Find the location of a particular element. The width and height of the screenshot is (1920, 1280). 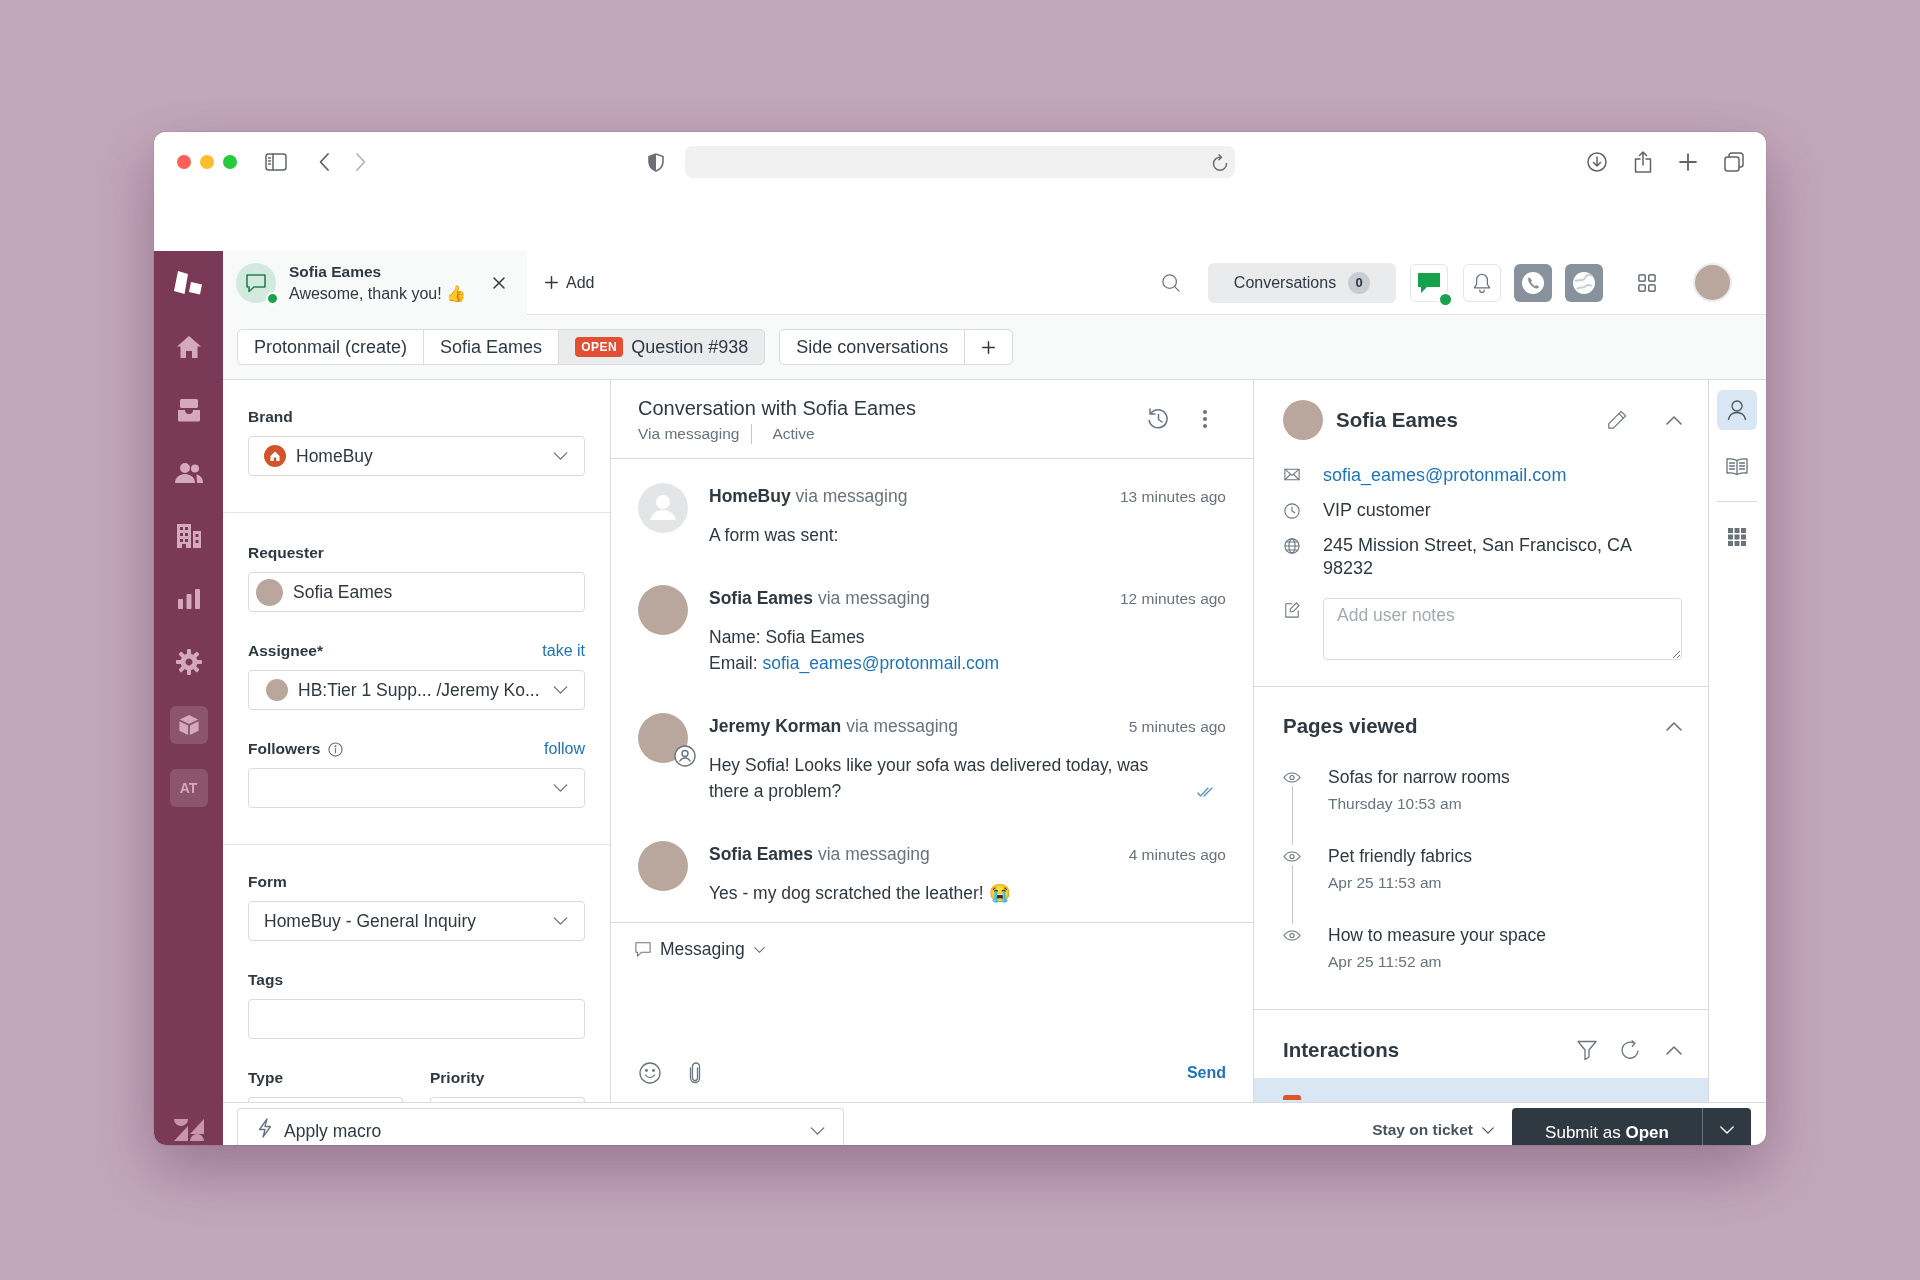

lightning-icon is located at coordinates (265, 1128).